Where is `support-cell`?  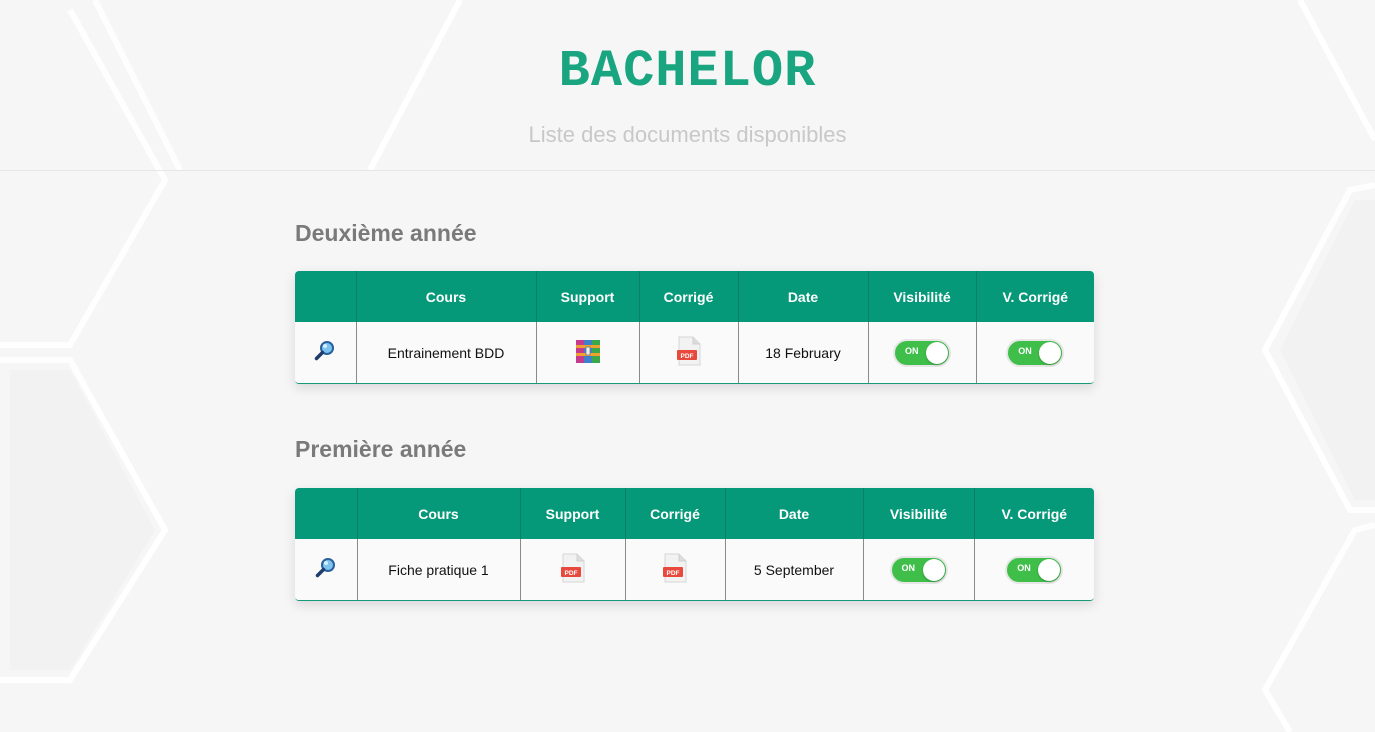 support-cell is located at coordinates (587, 352).